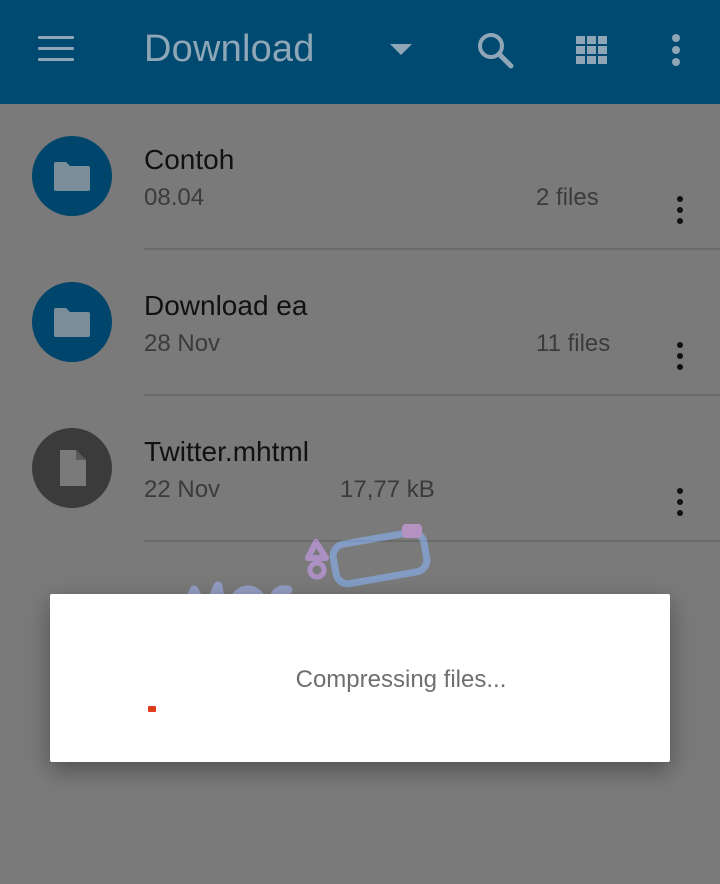 The width and height of the screenshot is (720, 884). I want to click on item-file-count: 11 files, so click(573, 343).